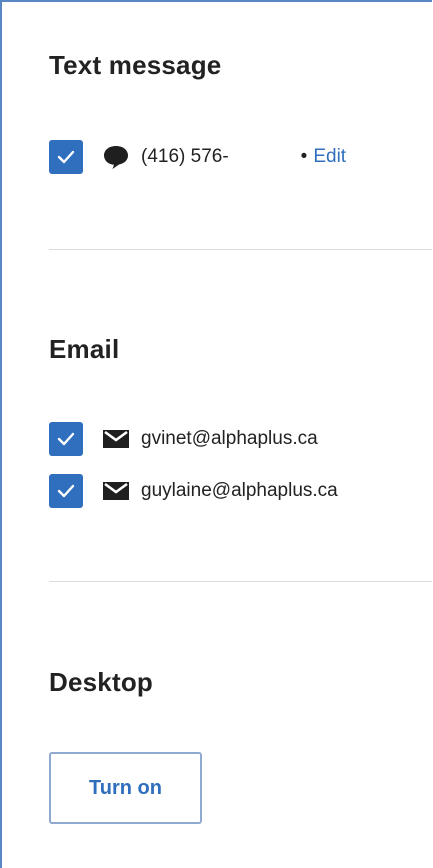 This screenshot has height=868, width=433. What do you see at coordinates (229, 438) in the screenshot?
I see `email-address: gvinet@alphaplus.ca` at bounding box center [229, 438].